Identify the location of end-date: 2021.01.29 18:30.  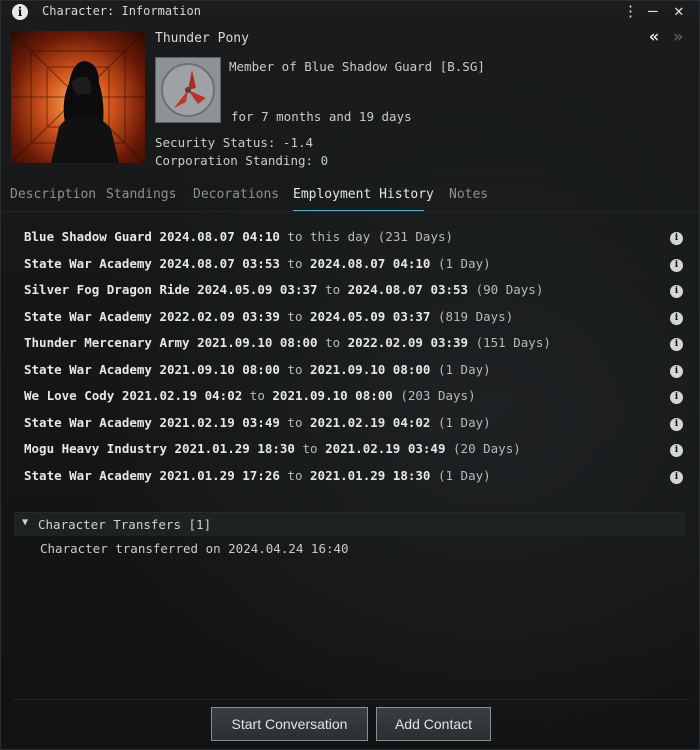
(370, 475).